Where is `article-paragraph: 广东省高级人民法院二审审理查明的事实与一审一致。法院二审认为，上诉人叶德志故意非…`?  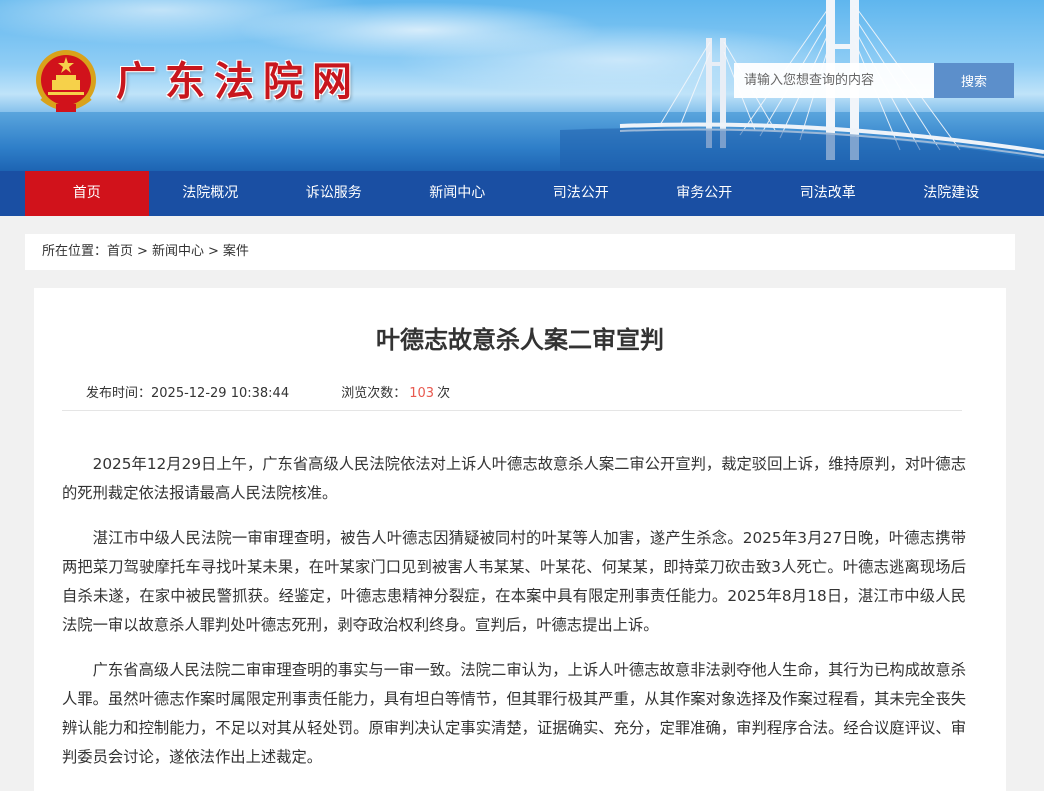
article-paragraph: 广东省高级人民法院二审审理查明的事实与一审一致。法院二审认为，上诉人叶德志故意非… is located at coordinates (514, 713).